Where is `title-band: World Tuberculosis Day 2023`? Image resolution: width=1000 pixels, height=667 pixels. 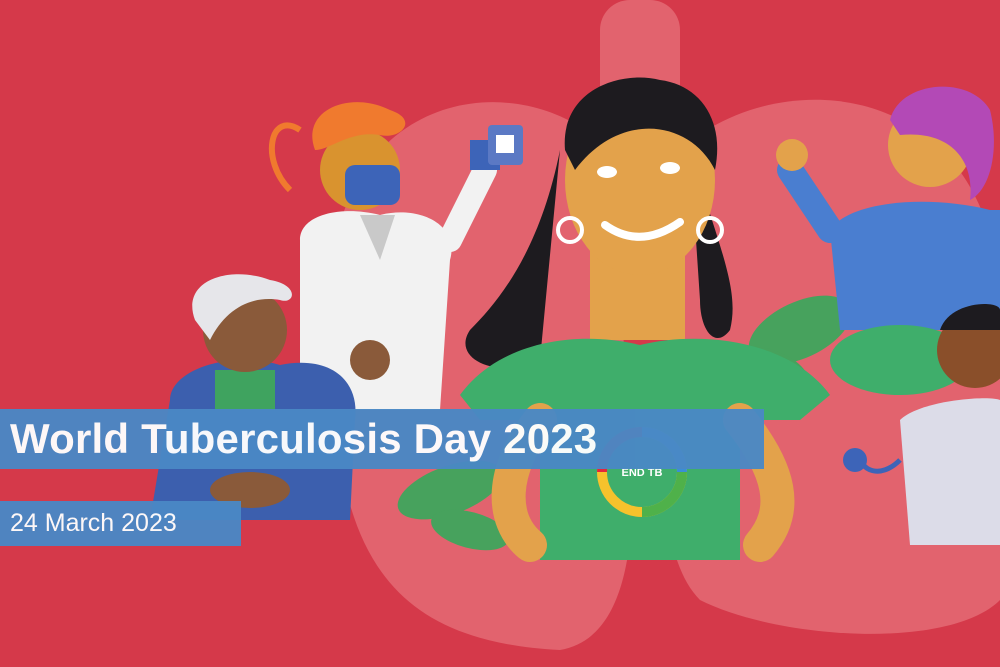
title-band: World Tuberculosis Day 2023 is located at coordinates (382, 439).